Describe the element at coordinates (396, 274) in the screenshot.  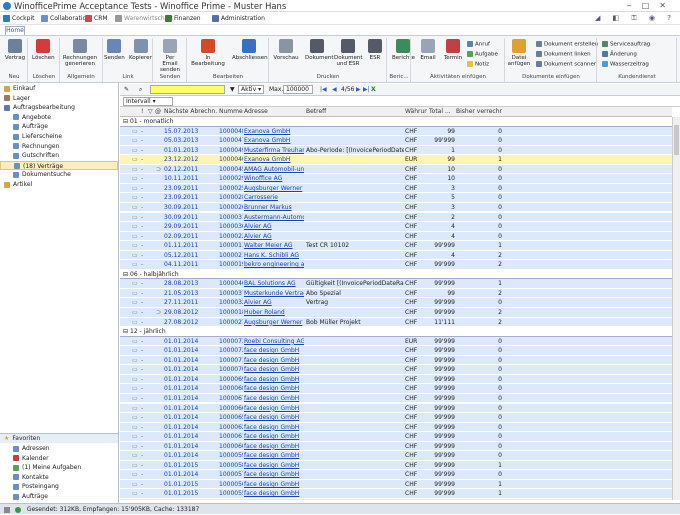
I see `group-row: 06 - halbjährlich ⊟` at that location.